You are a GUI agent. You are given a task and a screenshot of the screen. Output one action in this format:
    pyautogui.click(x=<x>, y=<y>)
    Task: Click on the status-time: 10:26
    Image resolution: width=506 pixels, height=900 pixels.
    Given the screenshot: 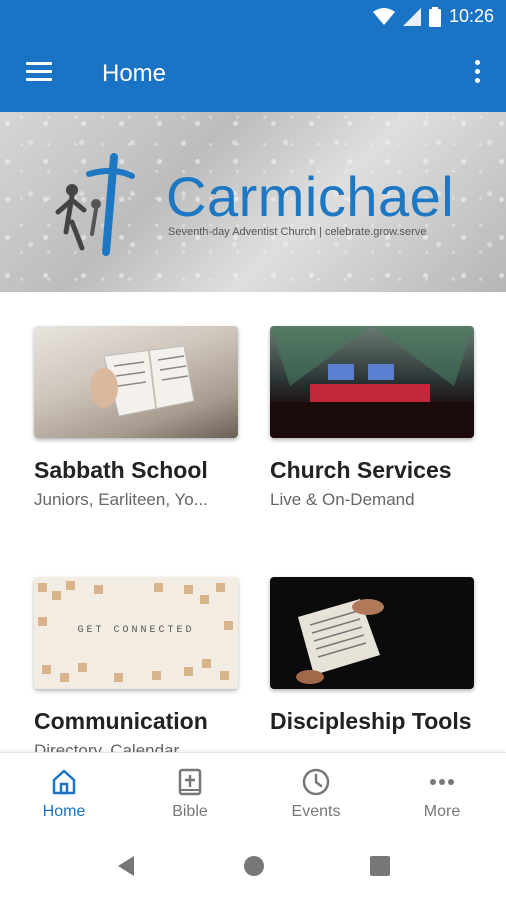 What is the action you would take?
    pyautogui.click(x=471, y=16)
    